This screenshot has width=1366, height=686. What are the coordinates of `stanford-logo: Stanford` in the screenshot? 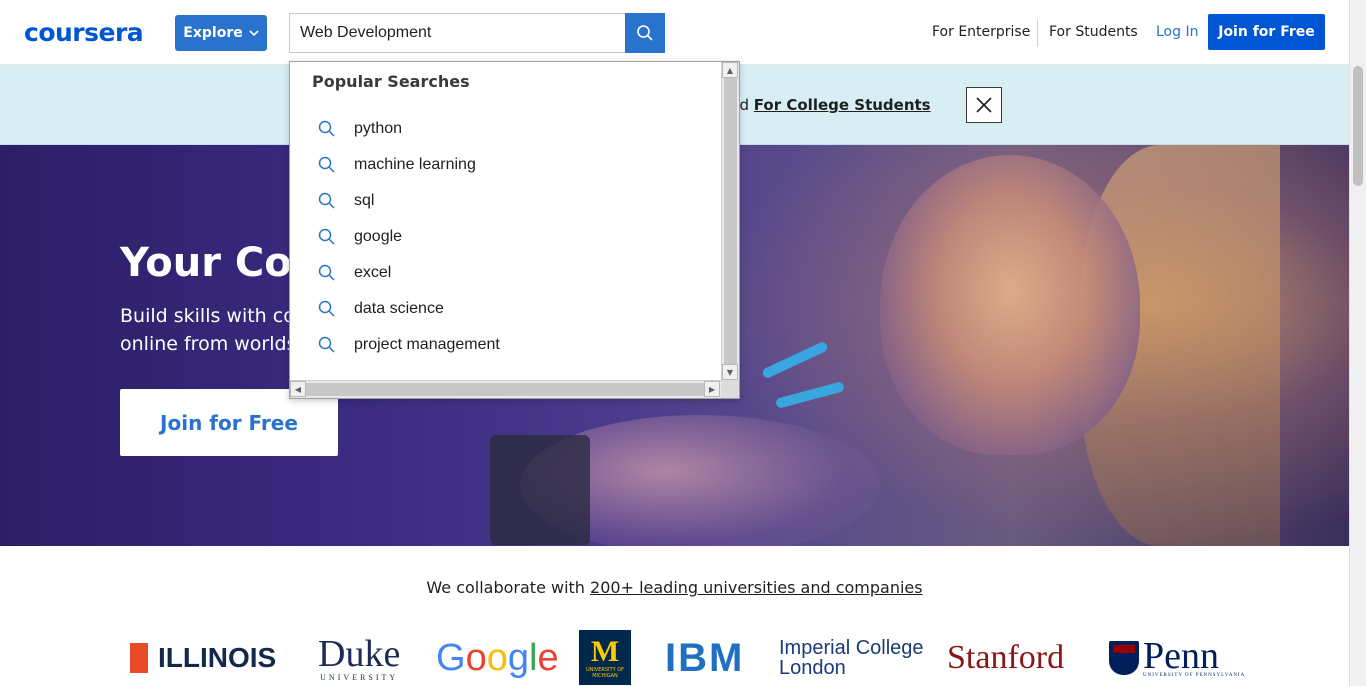 It's located at (1005, 658).